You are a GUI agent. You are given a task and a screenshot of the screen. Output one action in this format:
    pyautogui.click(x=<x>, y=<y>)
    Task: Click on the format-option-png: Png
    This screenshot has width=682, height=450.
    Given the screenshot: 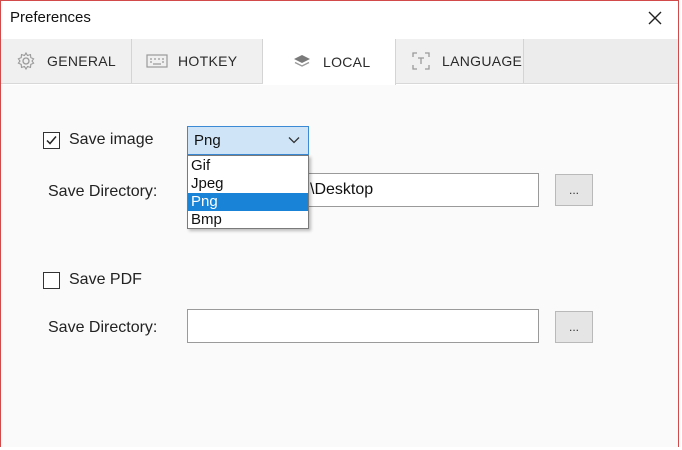 What is the action you would take?
    pyautogui.click(x=248, y=202)
    